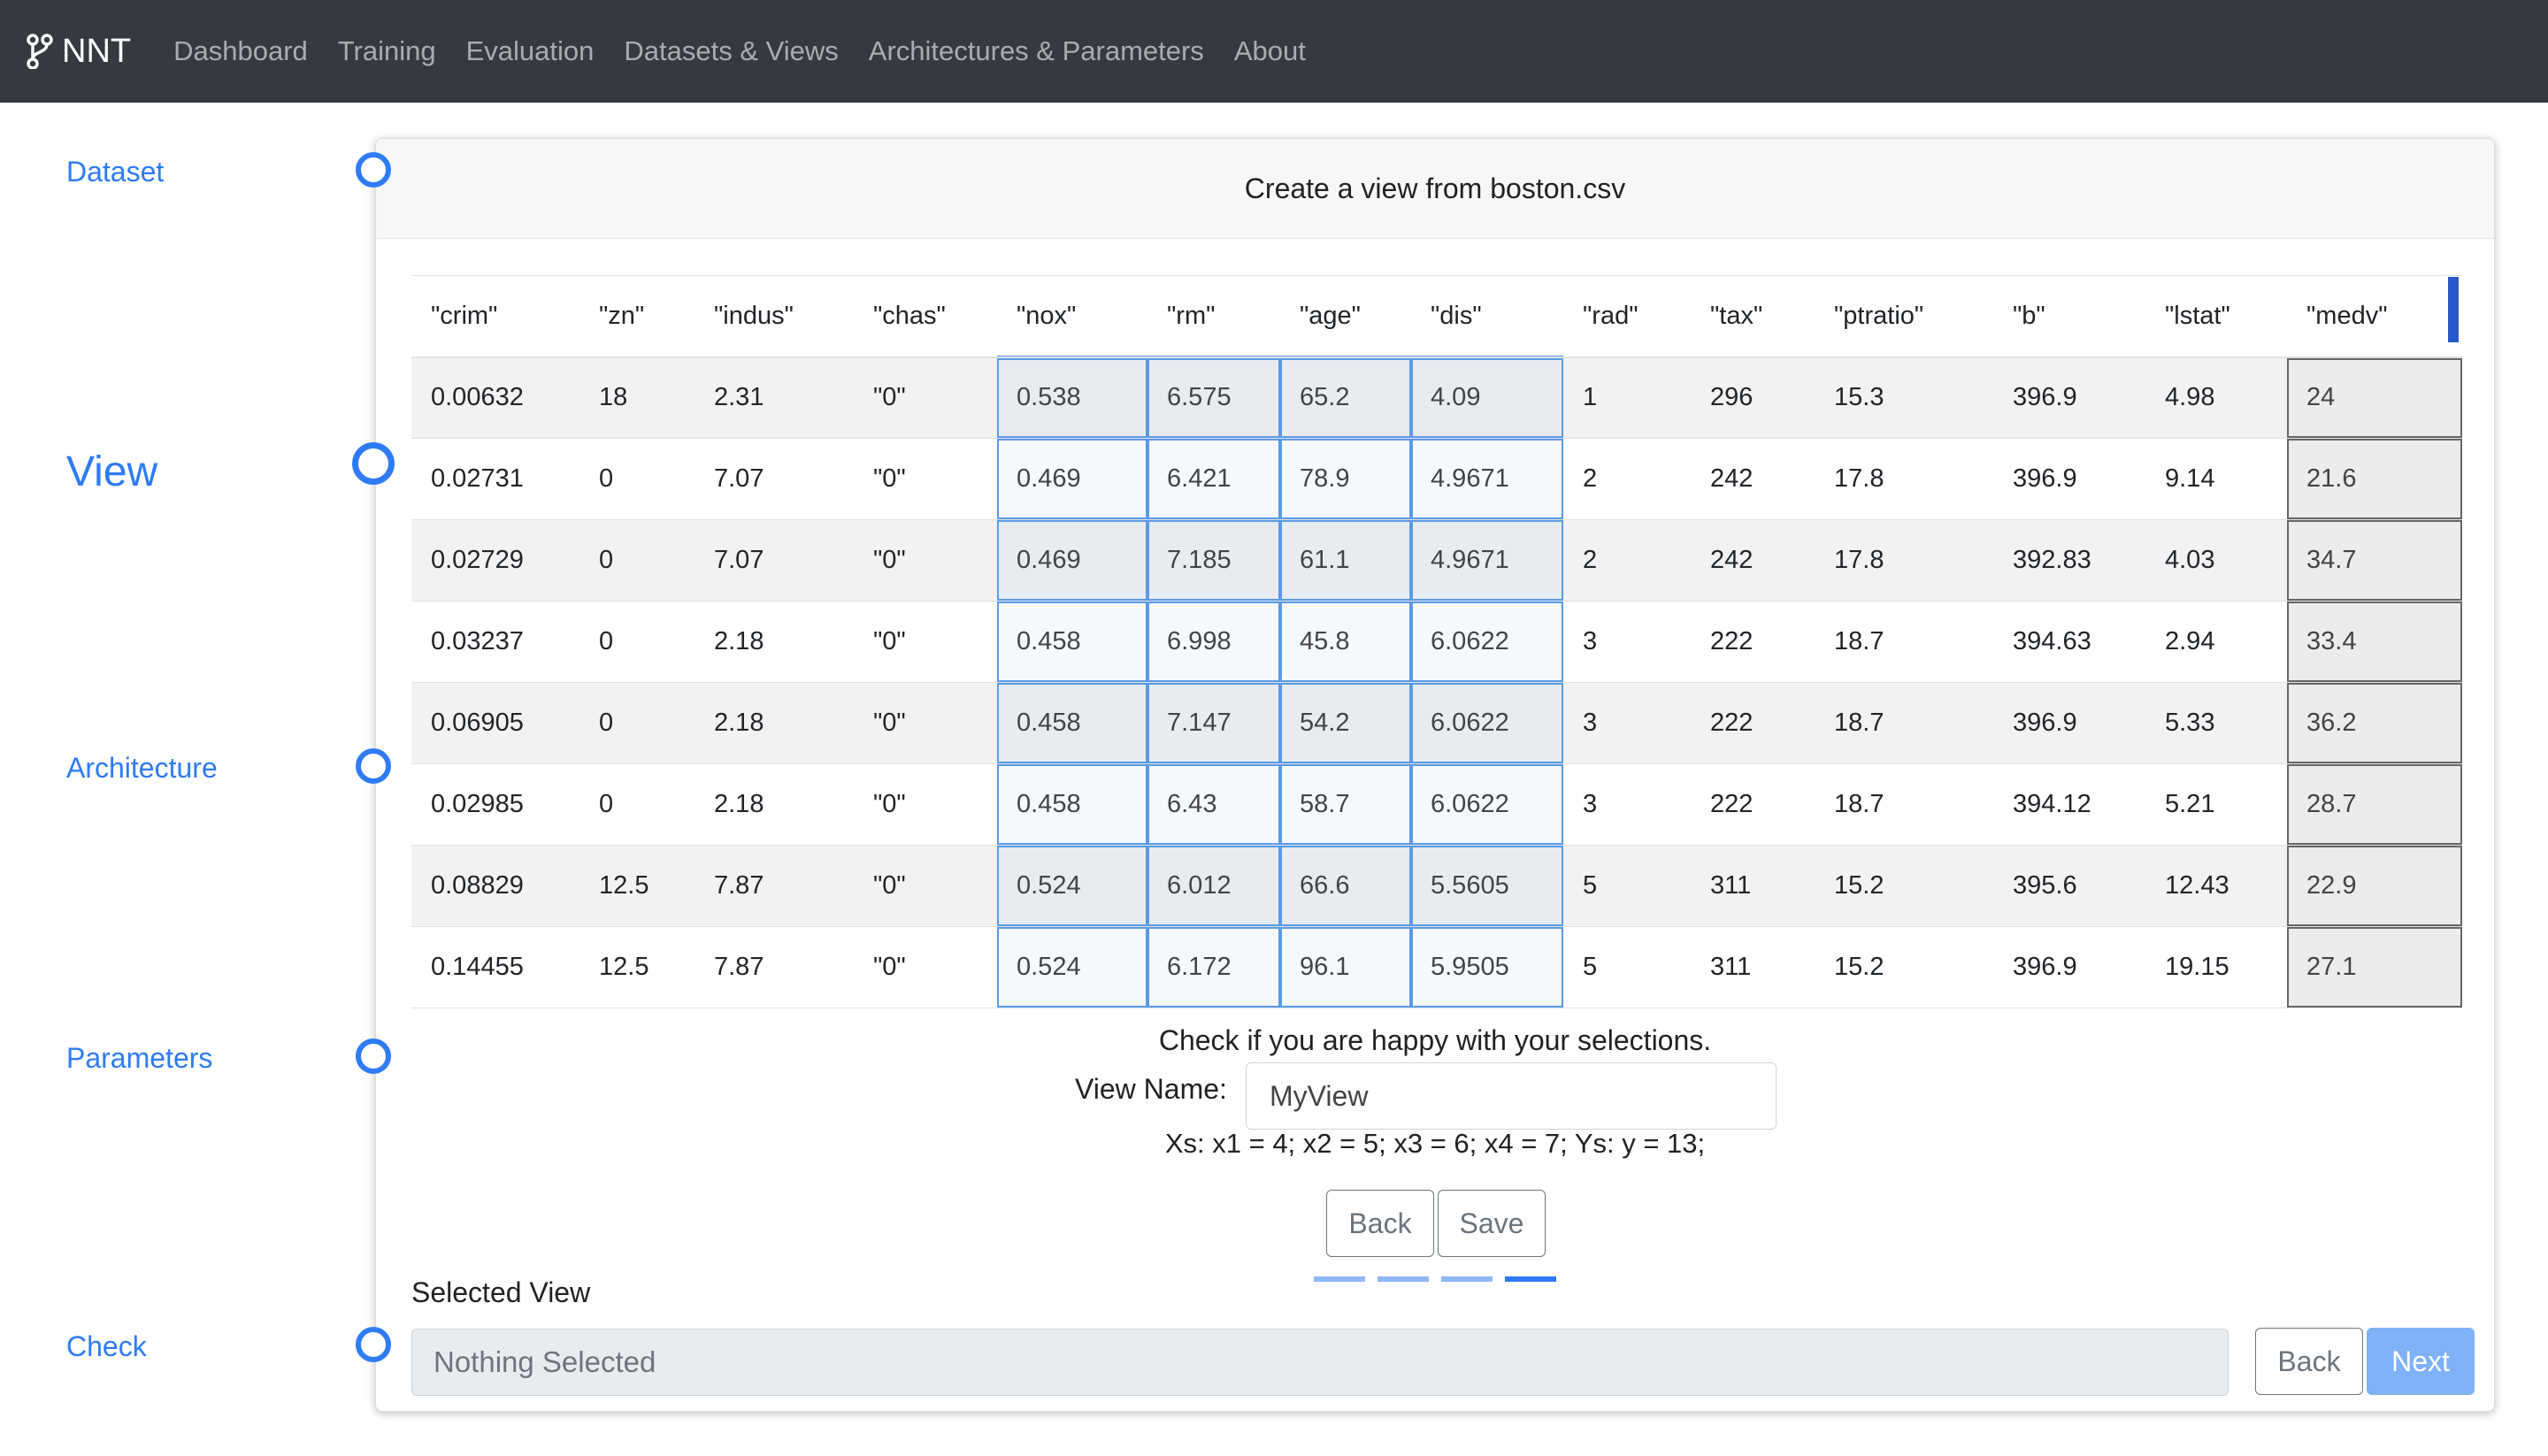  What do you see at coordinates (2309, 1361) in the screenshot?
I see `back-button: Back` at bounding box center [2309, 1361].